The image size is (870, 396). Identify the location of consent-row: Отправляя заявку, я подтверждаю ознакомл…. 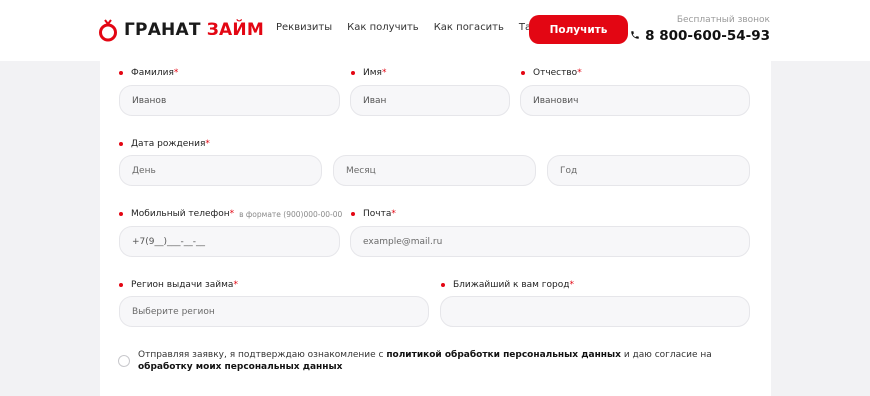
(438, 361).